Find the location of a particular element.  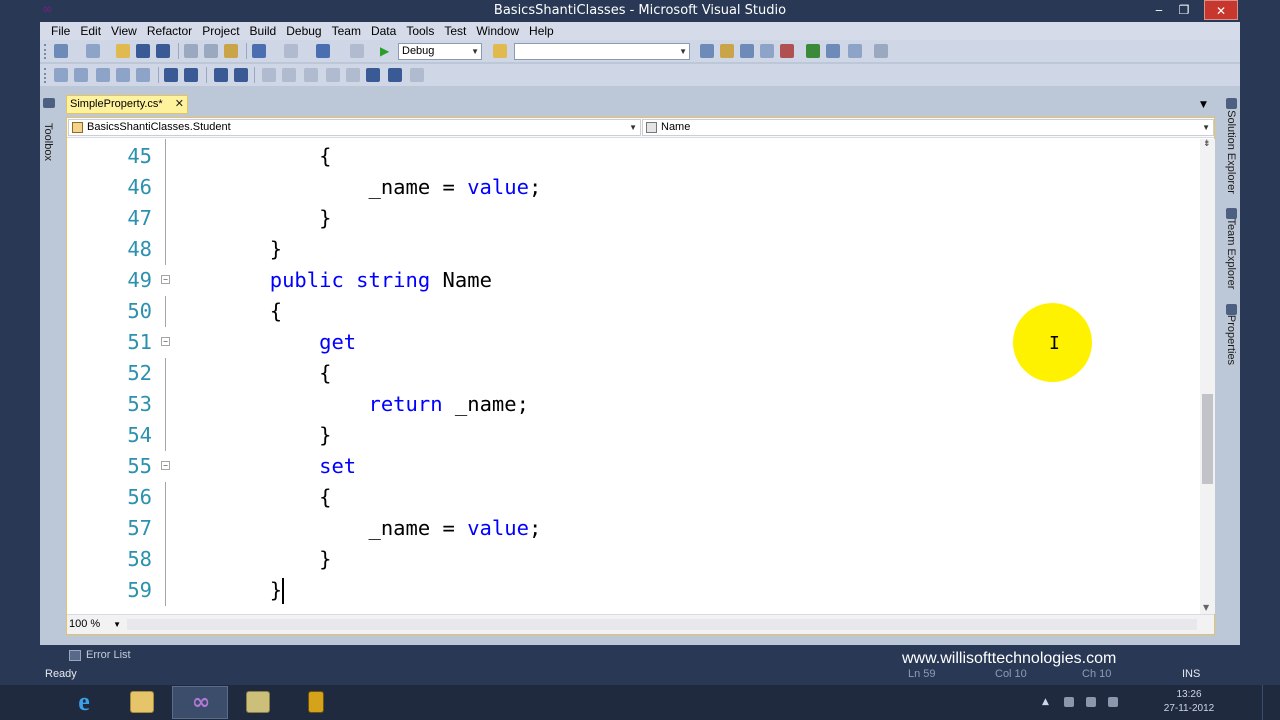

tab-simpleproperty-cs: SimpleProperty.cs* ✕ is located at coordinates (127, 104).